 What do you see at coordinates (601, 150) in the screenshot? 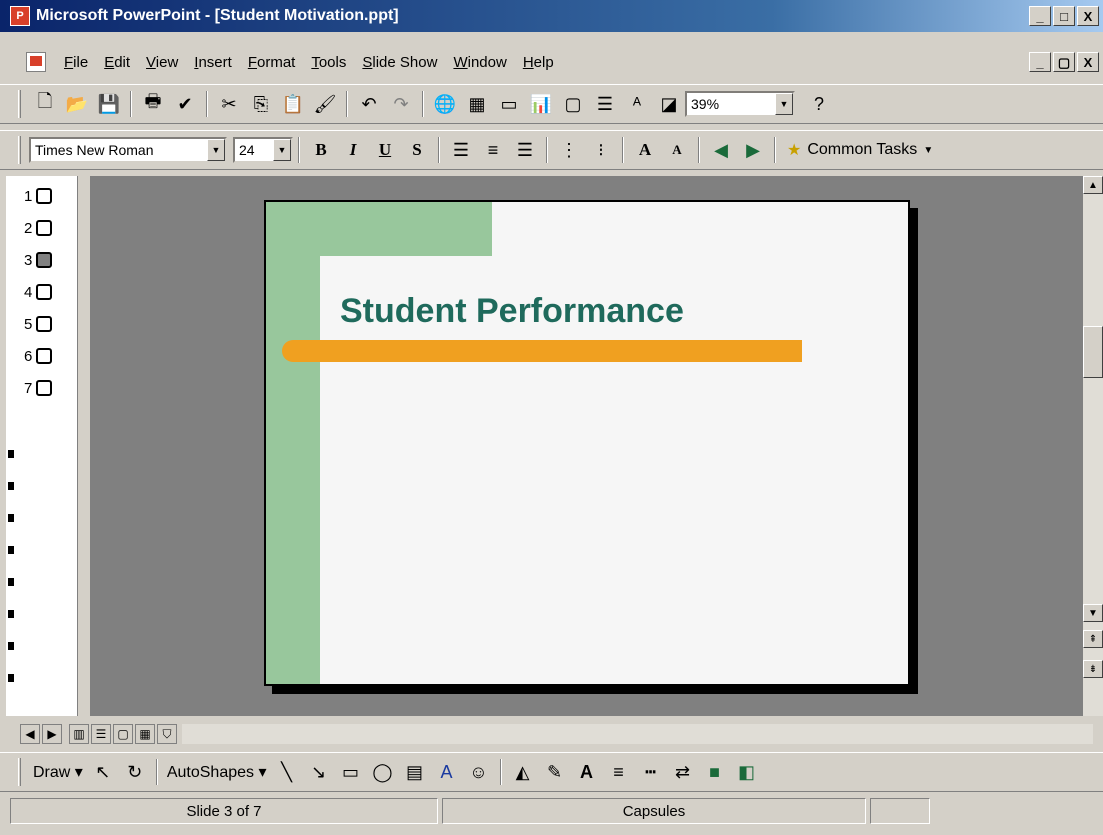
I see `bullets-icon: ⁝` at bounding box center [601, 150].